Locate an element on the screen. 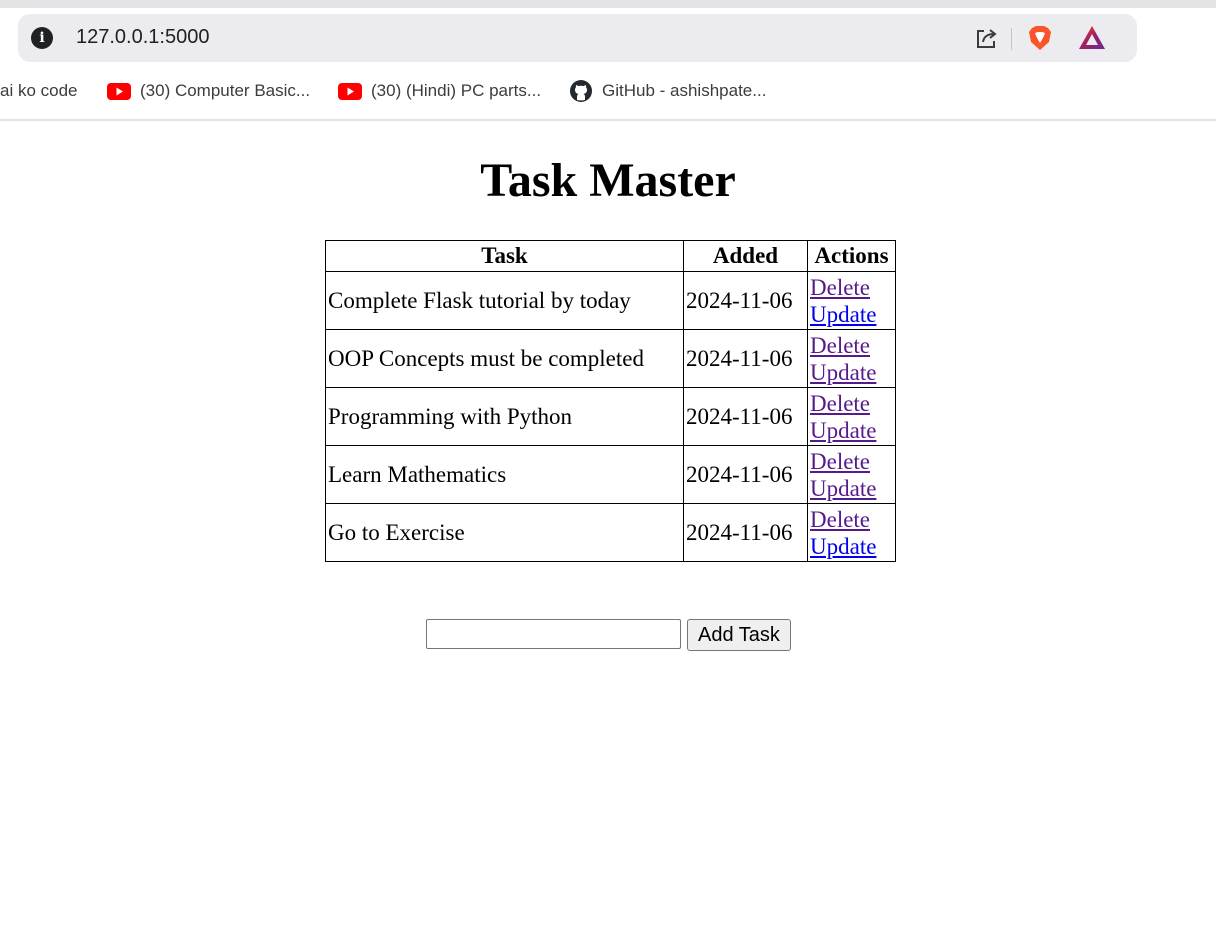  site-info-icon: i is located at coordinates (42, 38).